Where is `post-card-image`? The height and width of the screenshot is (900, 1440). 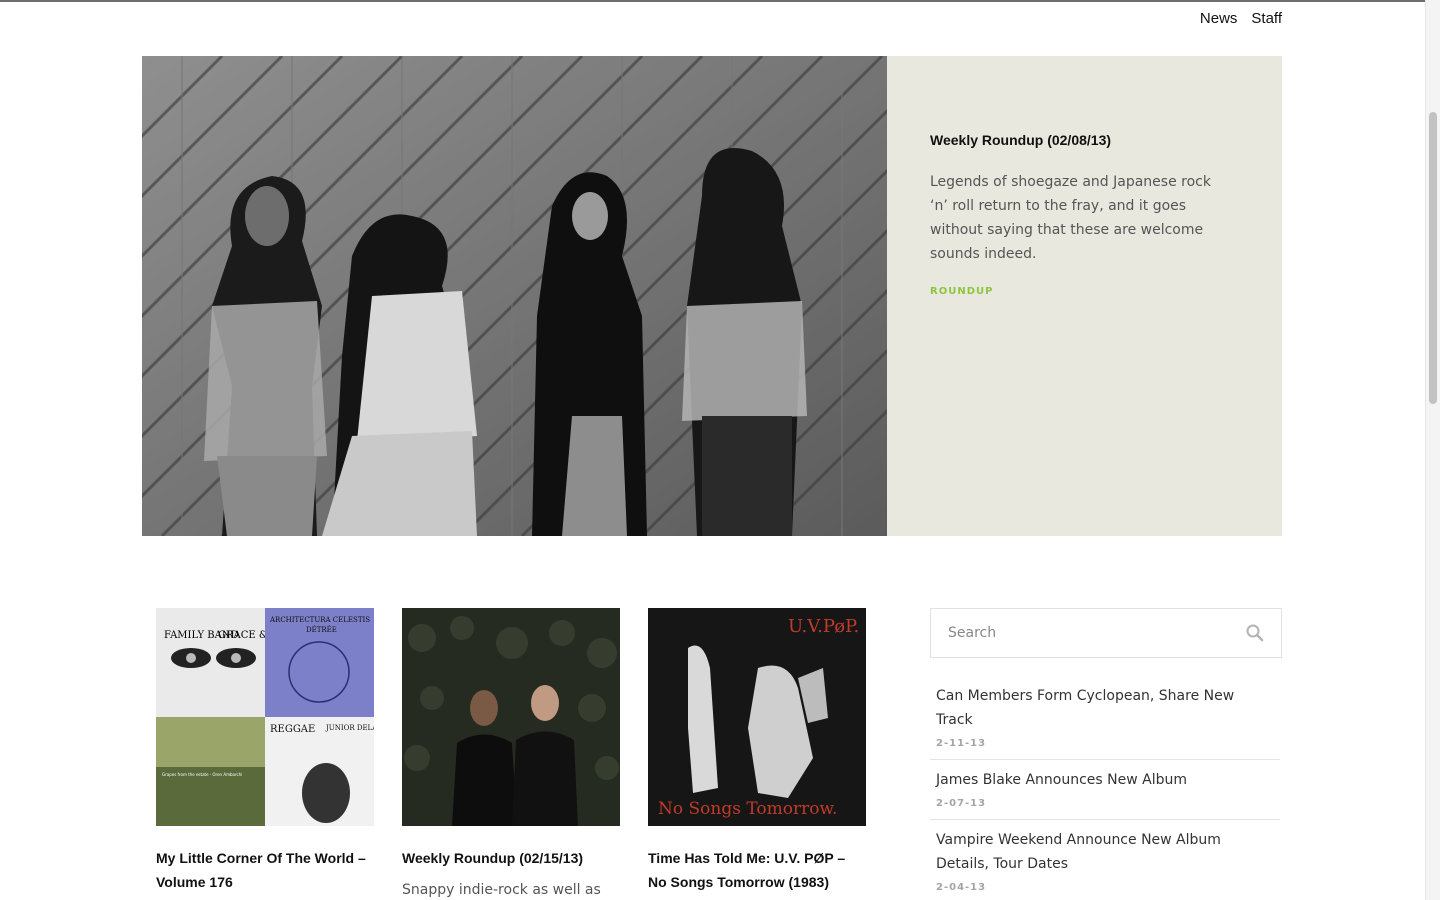
post-card-image is located at coordinates (511, 717).